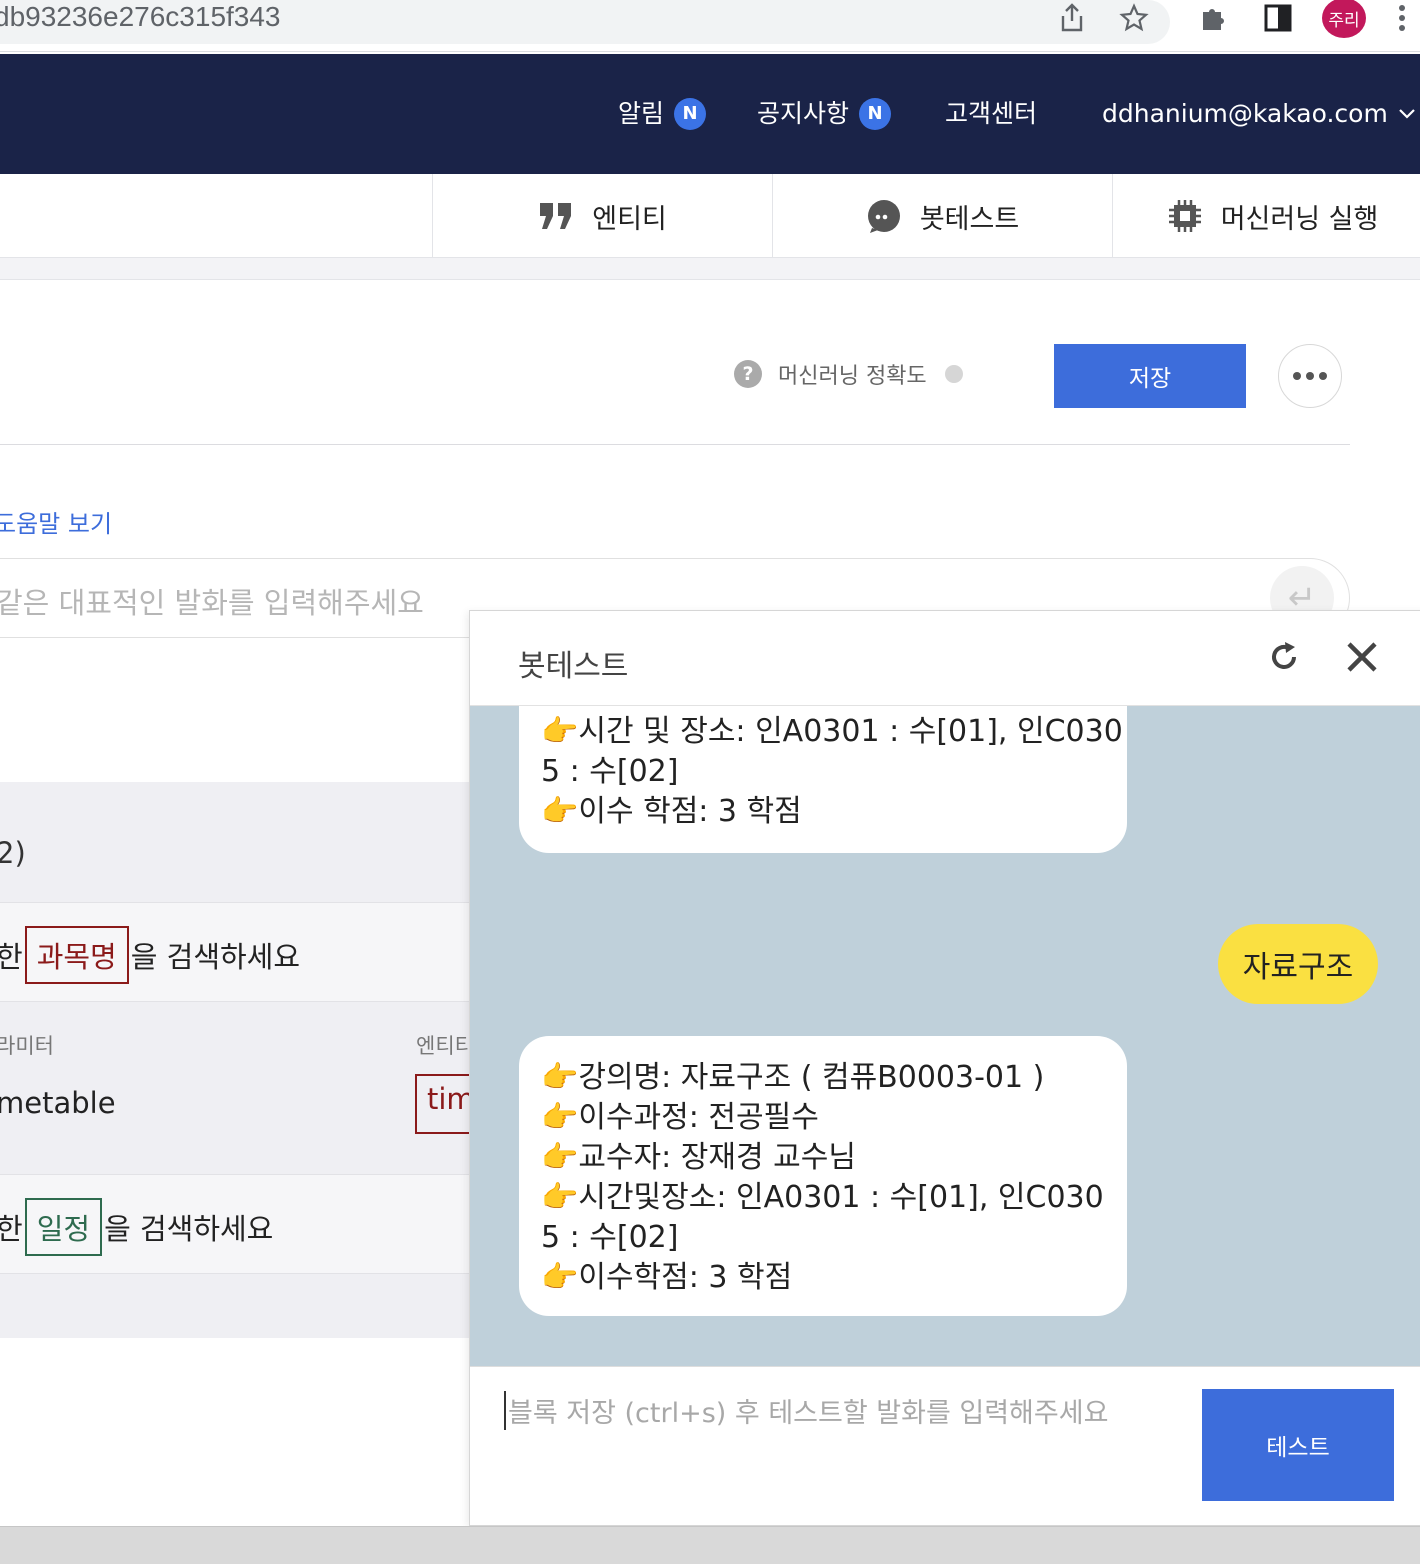  I want to click on entity-tag-schedule: 일정, so click(63, 1227).